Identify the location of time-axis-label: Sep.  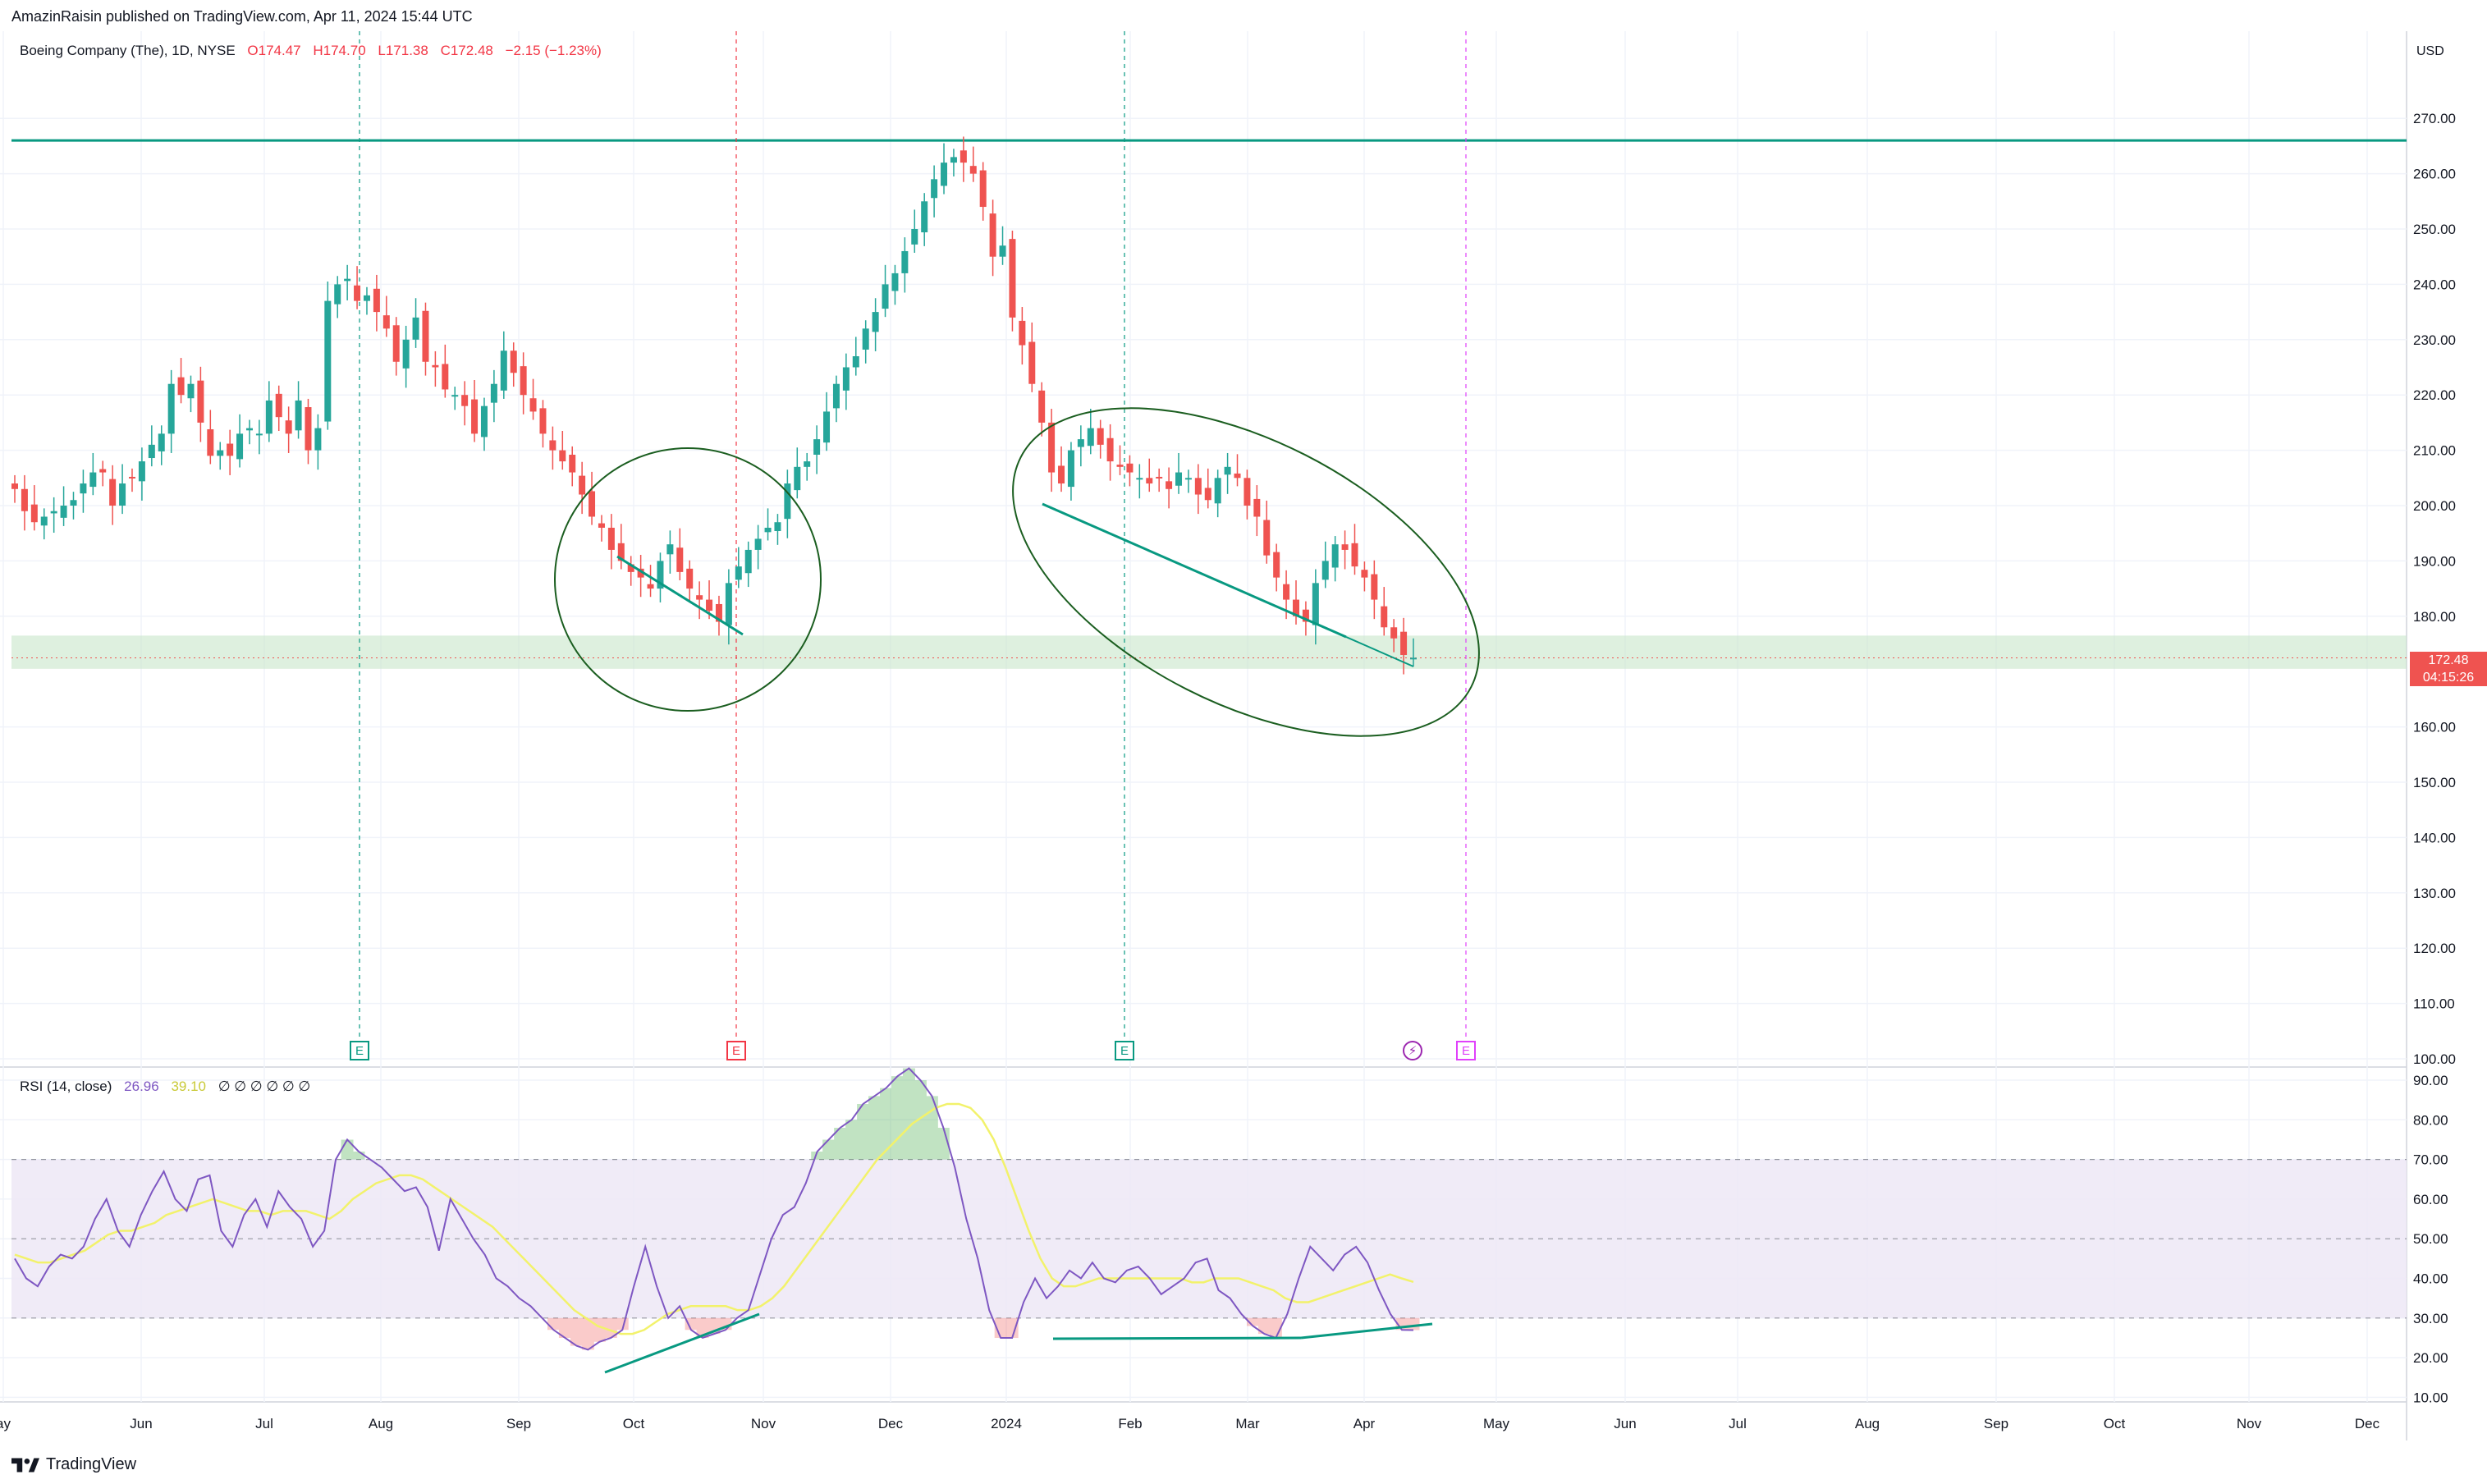
(1996, 1423).